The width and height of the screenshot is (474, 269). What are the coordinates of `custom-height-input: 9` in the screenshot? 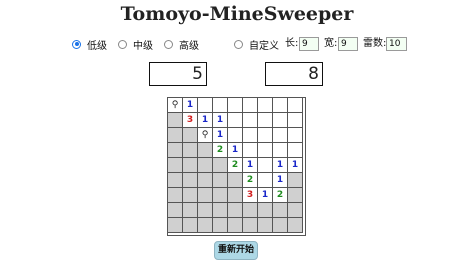 It's located at (348, 44).